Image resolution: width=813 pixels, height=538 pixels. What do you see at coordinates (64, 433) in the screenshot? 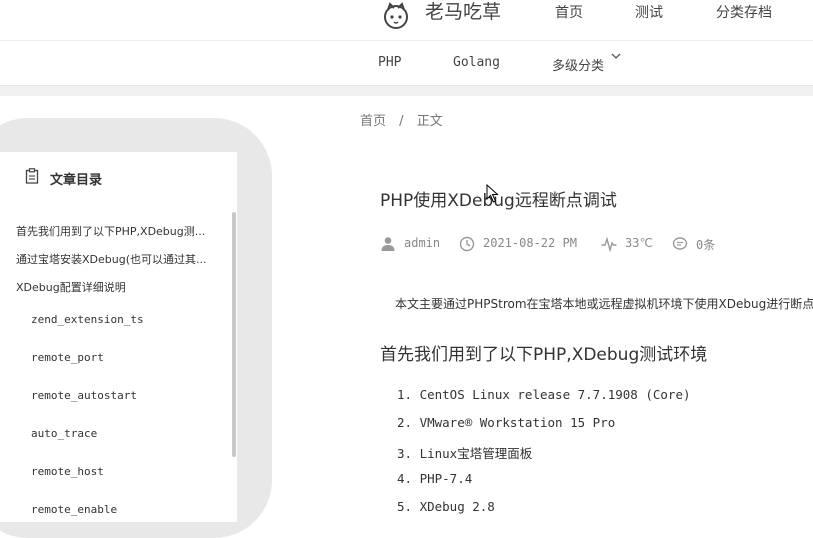
I see `toc-subitem: auto_trace` at bounding box center [64, 433].